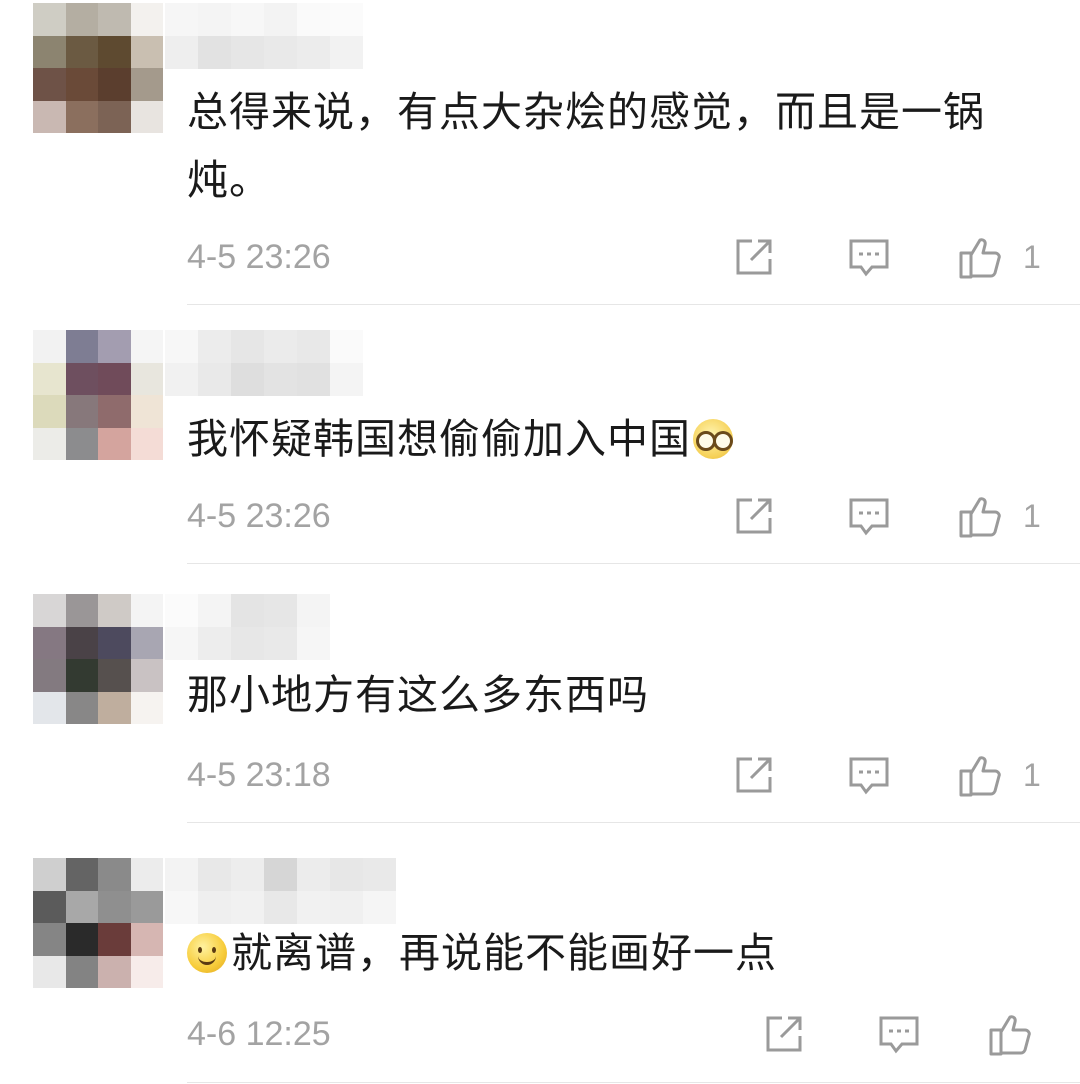  Describe the element at coordinates (418, 695) in the screenshot. I see `comment-text: 那小地方有这么多东西吗` at that location.